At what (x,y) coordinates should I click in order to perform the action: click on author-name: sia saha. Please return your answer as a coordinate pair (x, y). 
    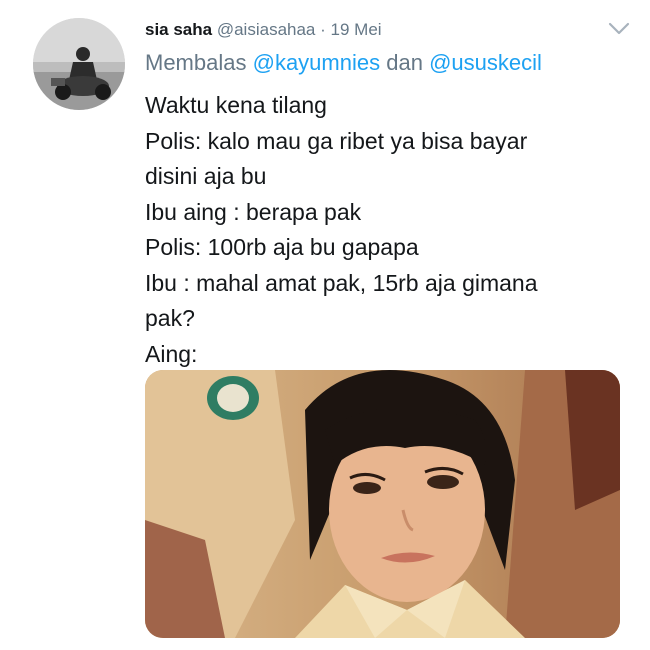
    Looking at the image, I should click on (178, 29).